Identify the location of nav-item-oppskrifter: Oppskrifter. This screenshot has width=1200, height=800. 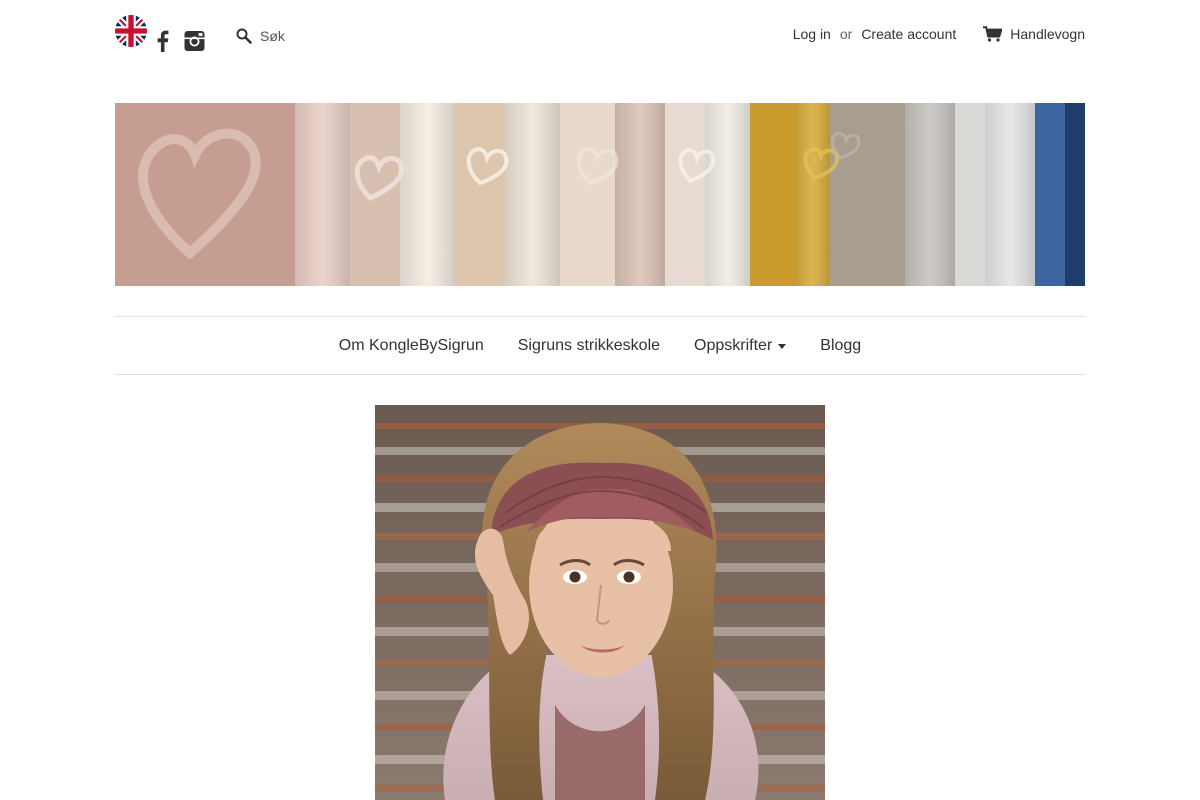
(740, 346).